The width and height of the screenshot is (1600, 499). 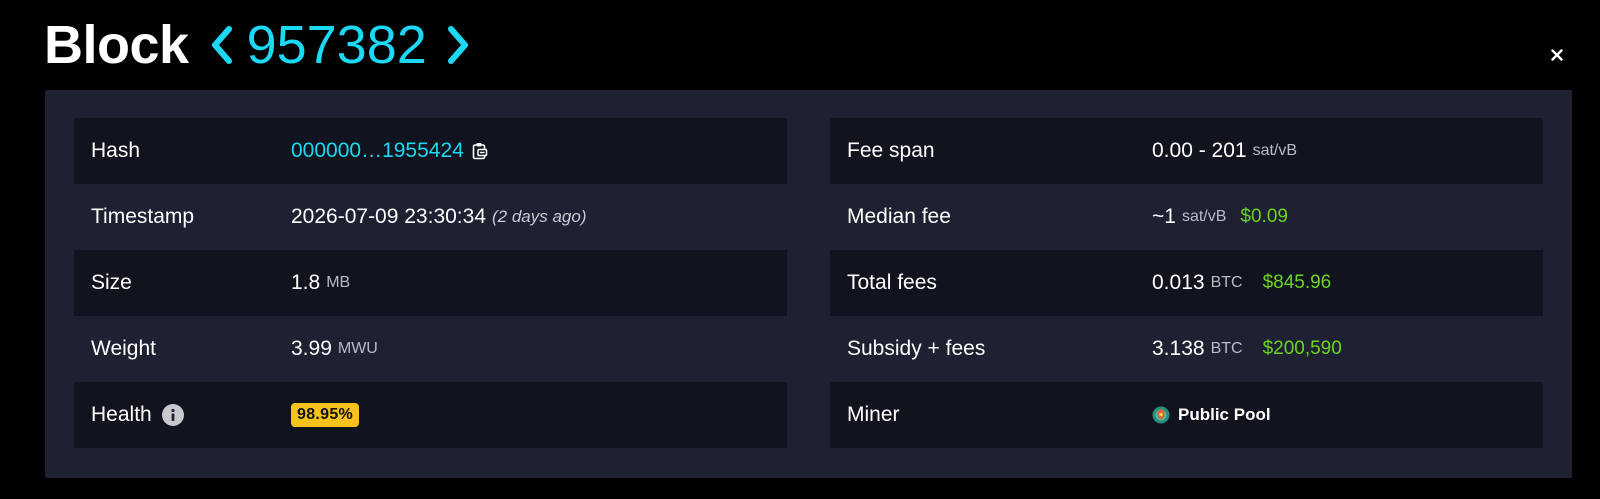 I want to click on subsidy-fees-unit: BTC, so click(x=1226, y=348).